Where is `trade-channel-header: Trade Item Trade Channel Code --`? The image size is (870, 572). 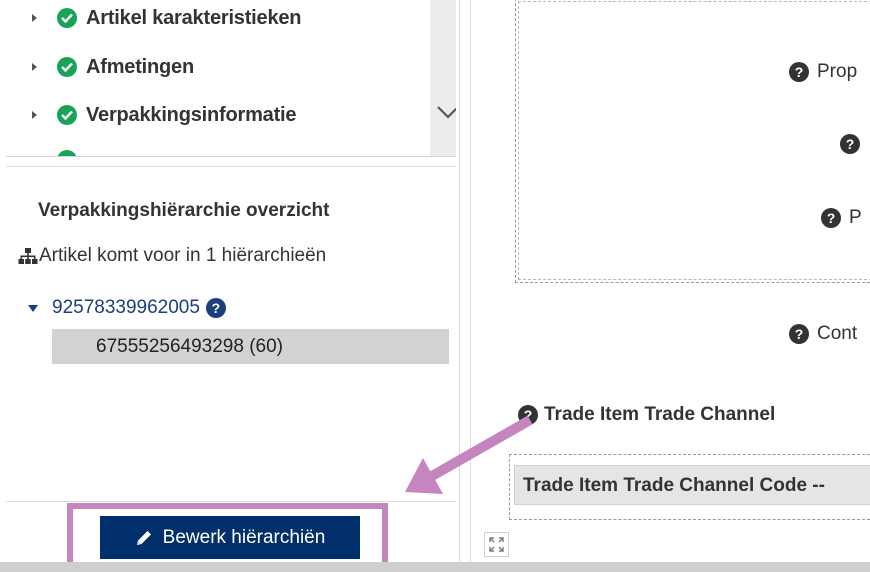
trade-channel-header: Trade Item Trade Channel Code -- is located at coordinates (692, 485).